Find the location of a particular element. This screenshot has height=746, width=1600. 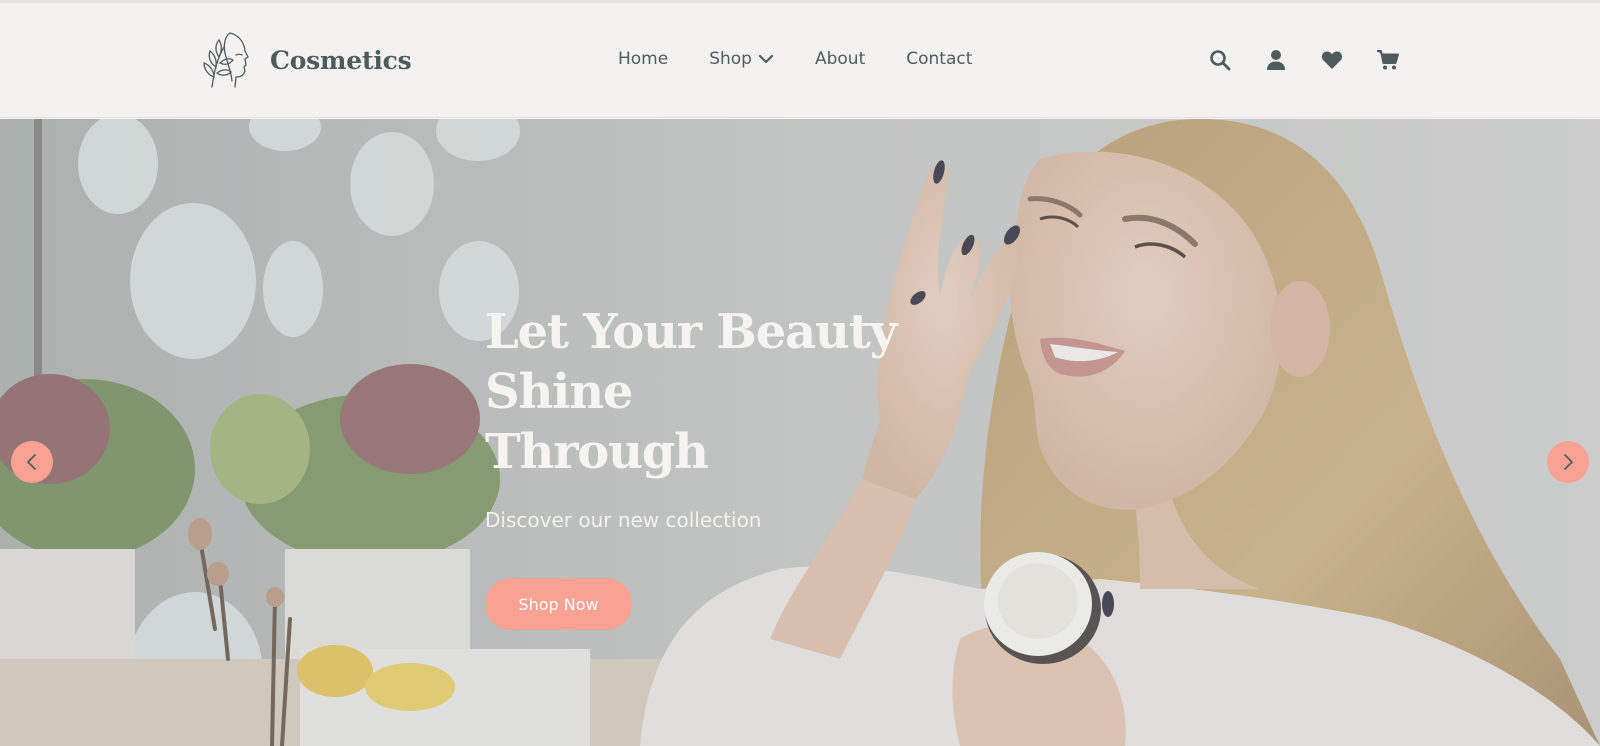

brand-logo: Cosmetics is located at coordinates (305, 60).